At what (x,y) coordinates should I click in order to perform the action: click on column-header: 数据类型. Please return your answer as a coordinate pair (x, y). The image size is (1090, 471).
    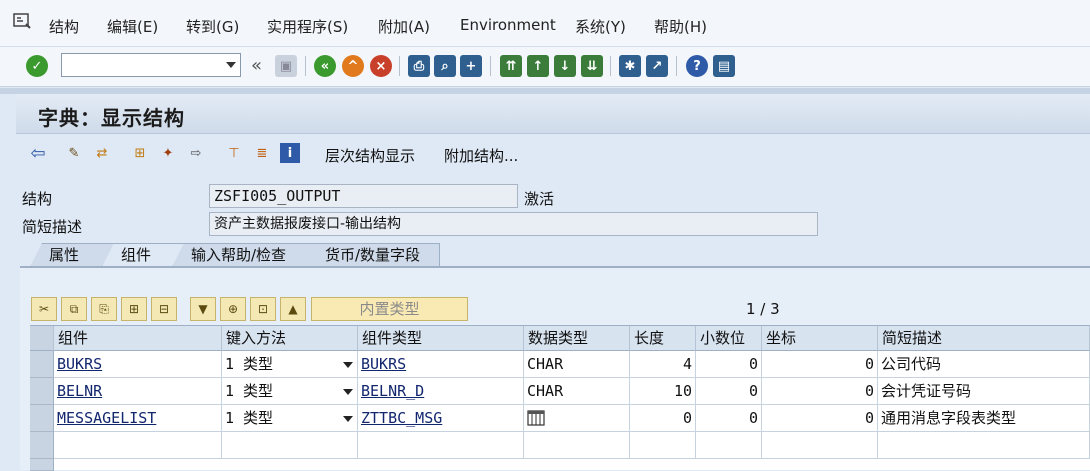
    Looking at the image, I should click on (577, 338).